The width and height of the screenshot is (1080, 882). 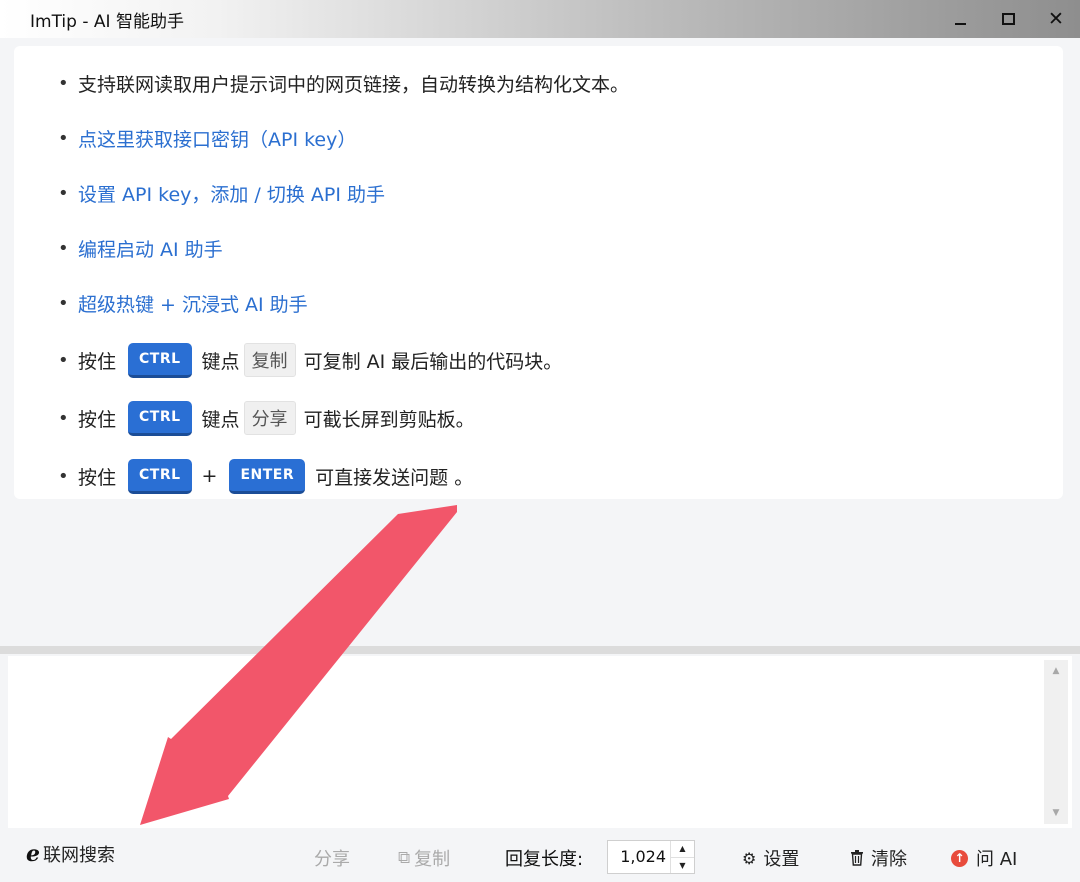 What do you see at coordinates (960, 19) in the screenshot?
I see `minimize-button` at bounding box center [960, 19].